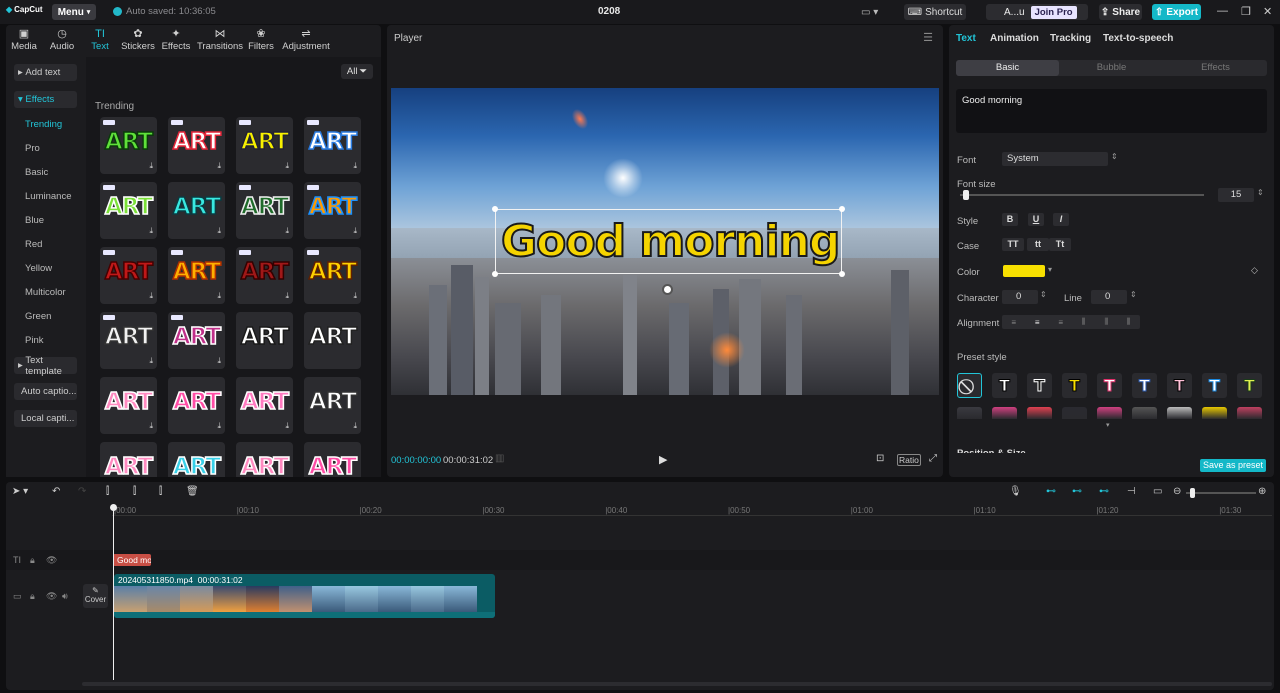  I want to click on tab-adjustment: ⇌ Adjustment, so click(306, 40).